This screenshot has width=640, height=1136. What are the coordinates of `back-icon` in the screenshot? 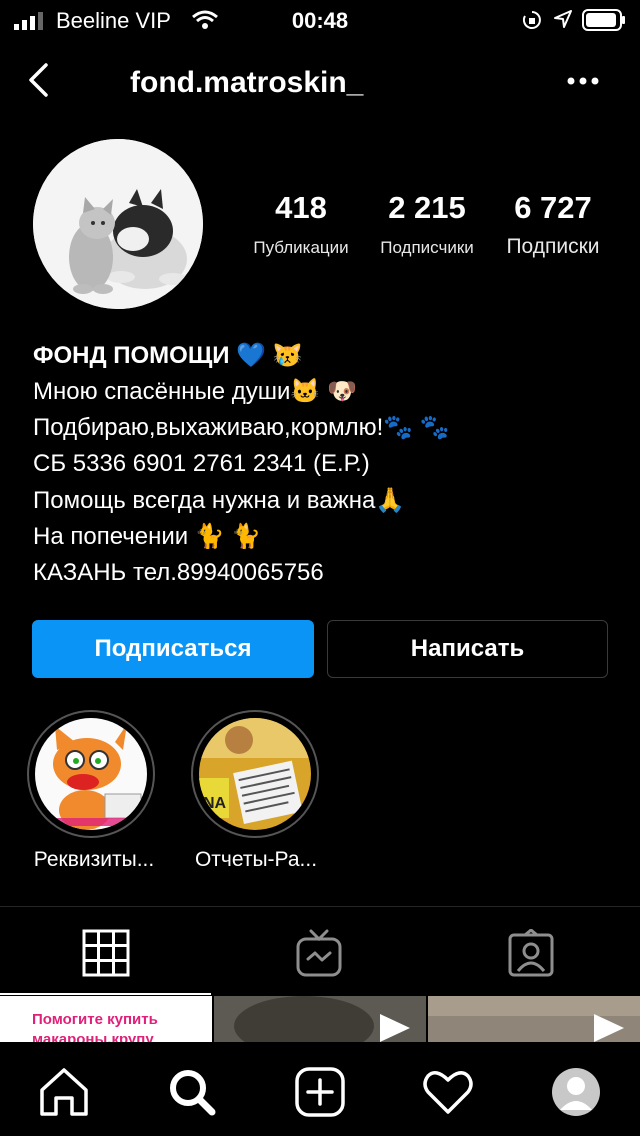 It's located at (39, 80).